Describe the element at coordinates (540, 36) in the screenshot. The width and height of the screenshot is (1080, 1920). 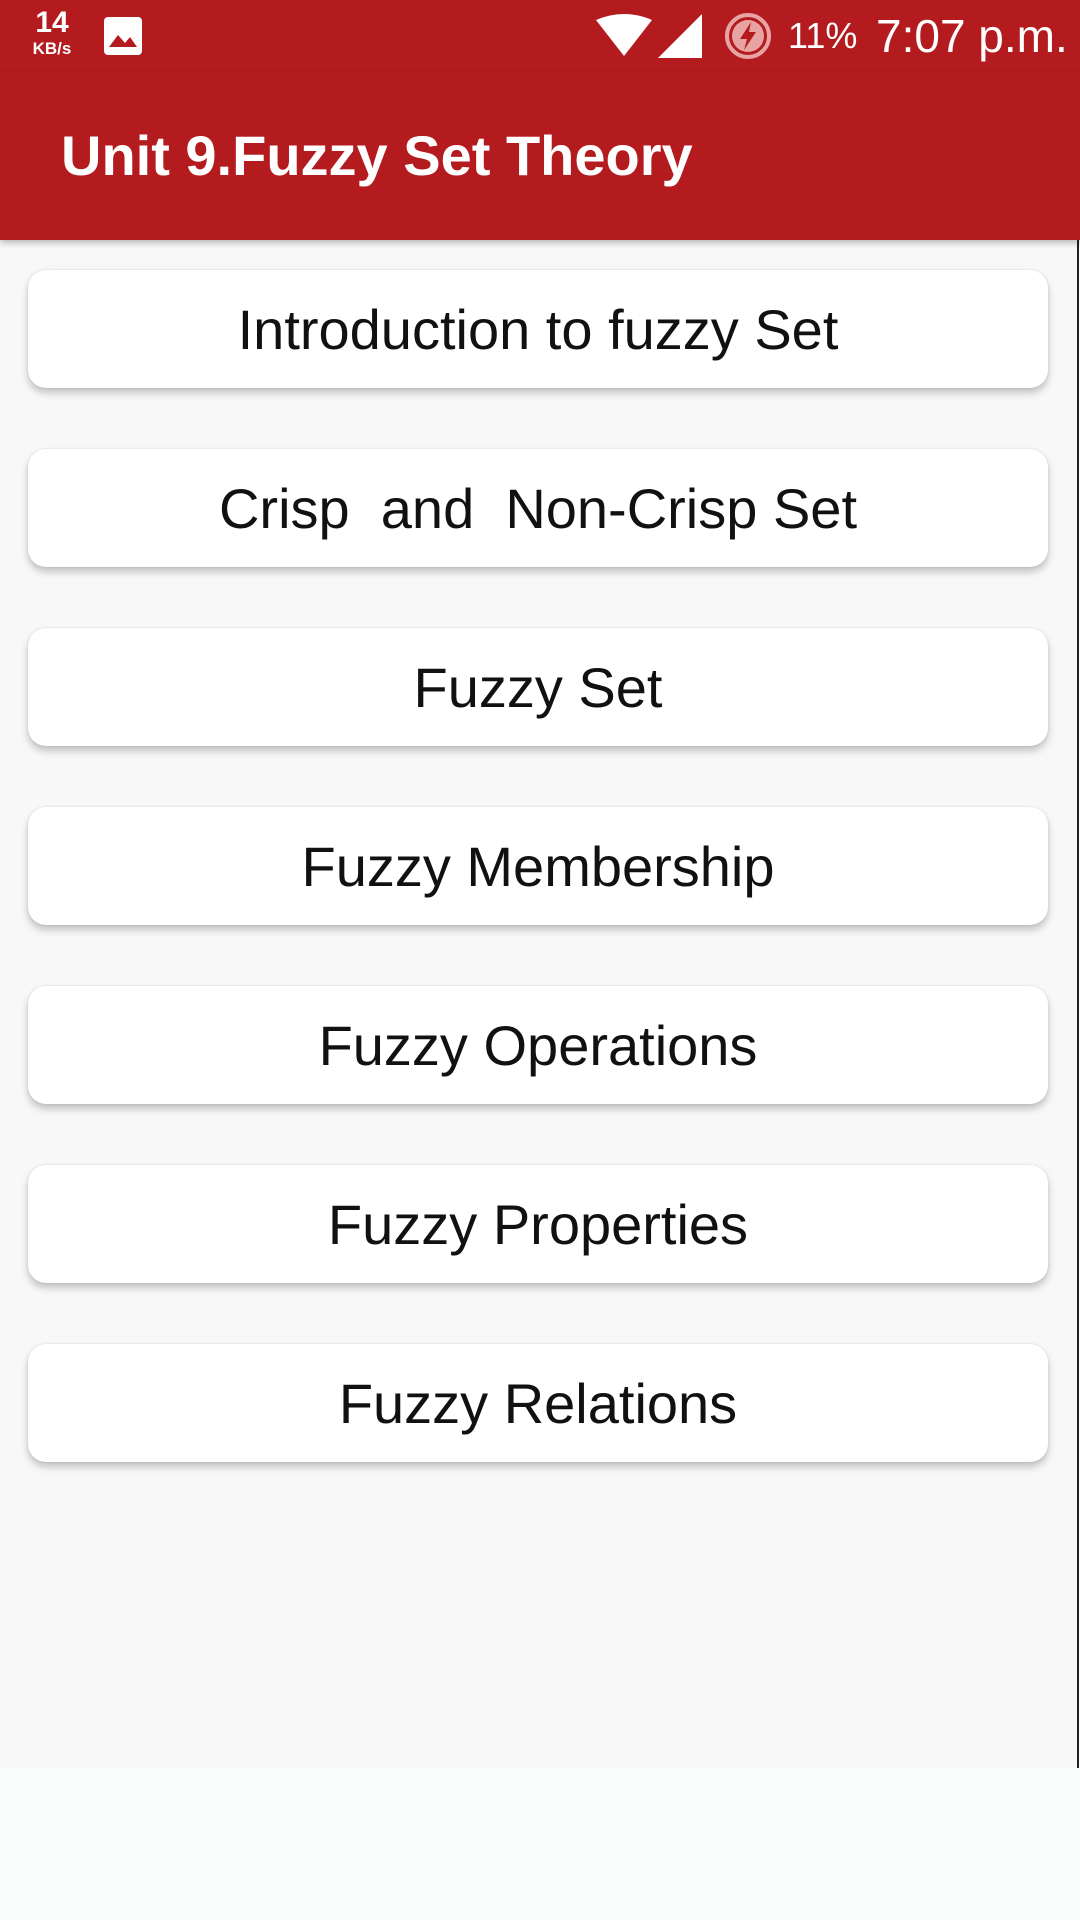
I see `status-bar: 14 KB/s 11% 7:07 p.m.` at that location.